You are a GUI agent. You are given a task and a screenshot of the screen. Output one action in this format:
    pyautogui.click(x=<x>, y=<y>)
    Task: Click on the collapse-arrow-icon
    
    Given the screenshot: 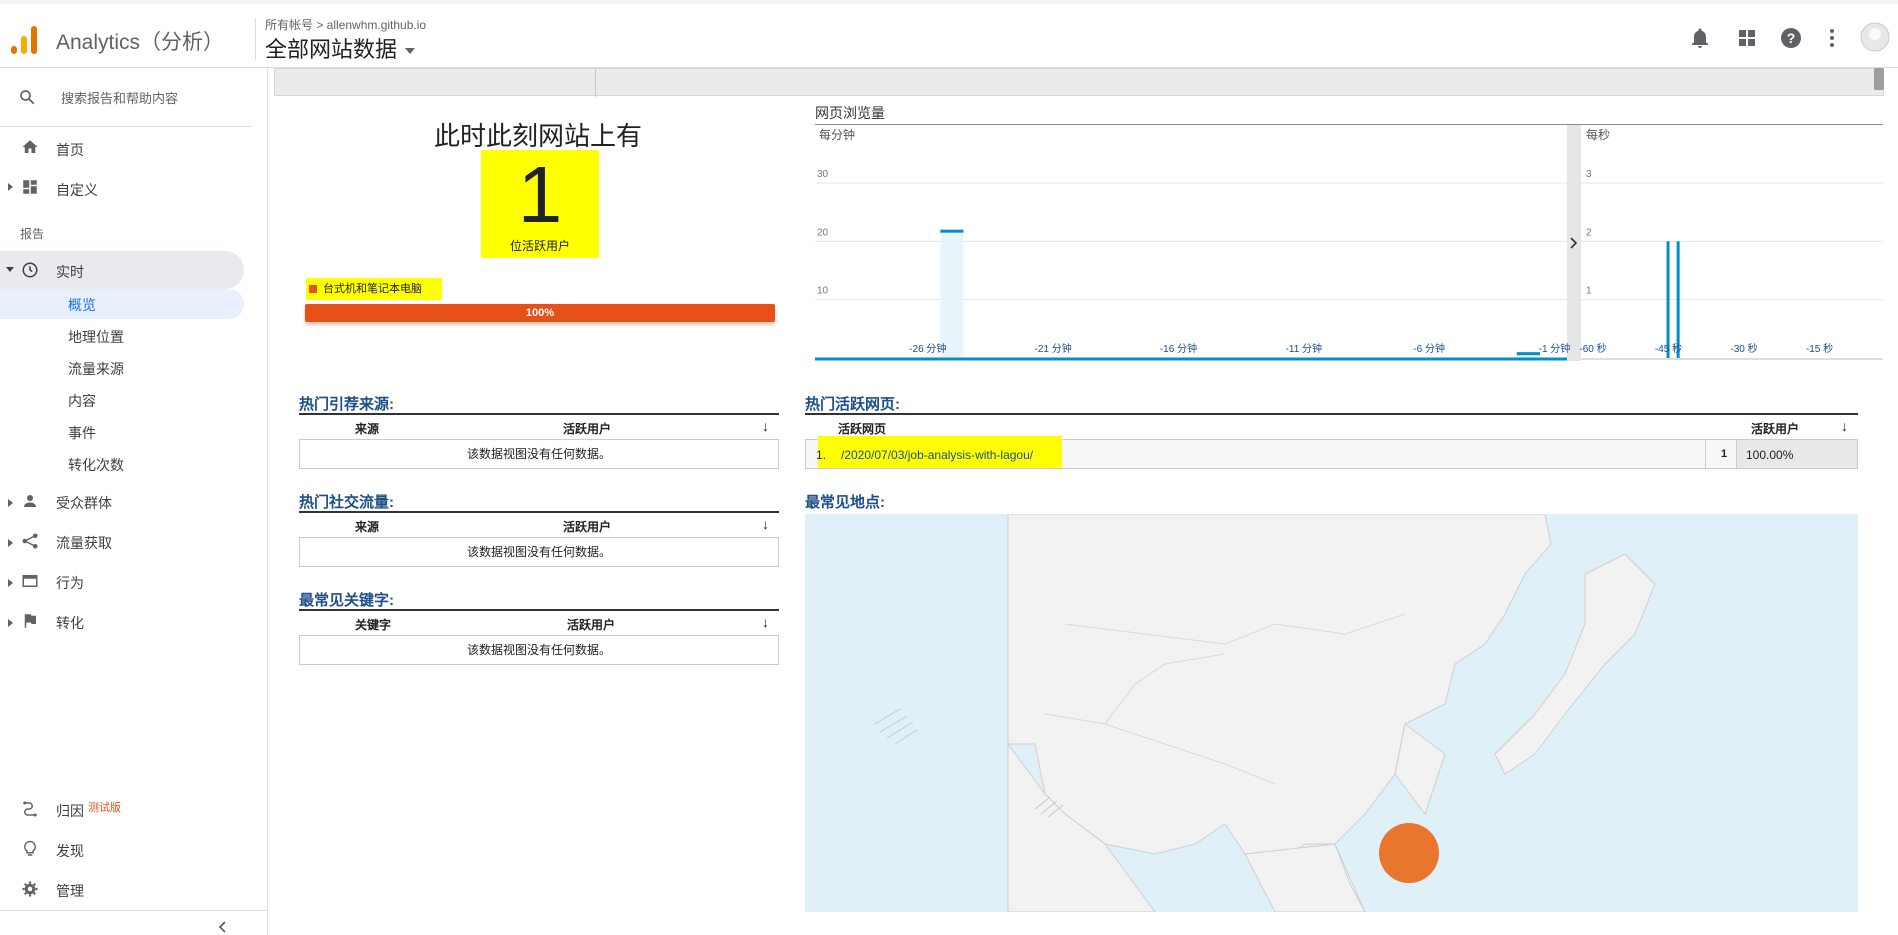 What is the action you would take?
    pyautogui.click(x=10, y=269)
    